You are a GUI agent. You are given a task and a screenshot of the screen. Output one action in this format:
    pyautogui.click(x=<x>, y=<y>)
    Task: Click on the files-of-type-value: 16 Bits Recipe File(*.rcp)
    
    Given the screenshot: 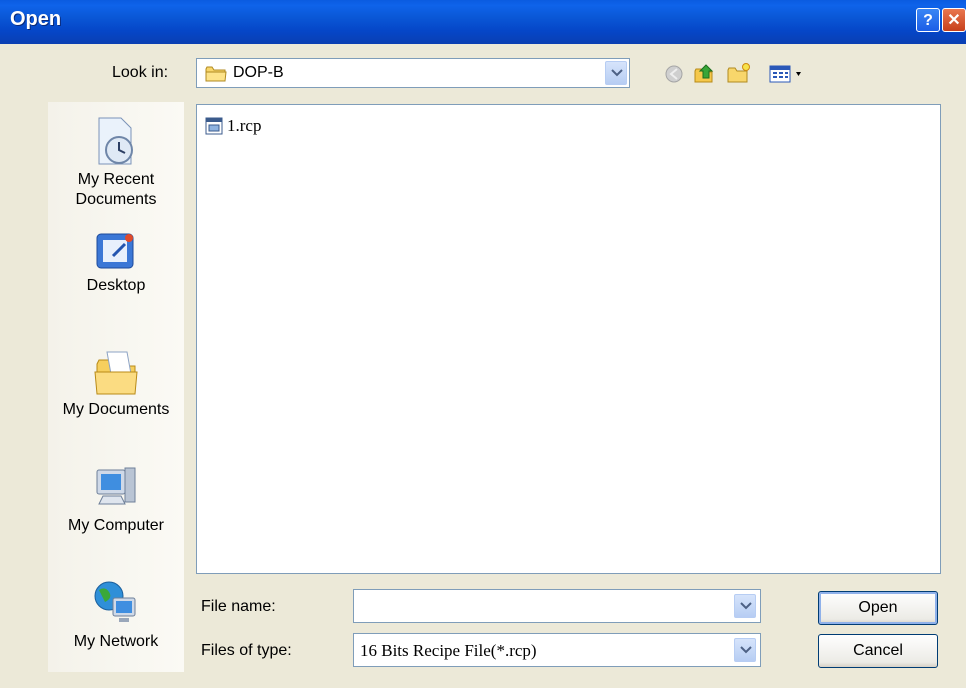 What is the action you would take?
    pyautogui.click(x=448, y=650)
    